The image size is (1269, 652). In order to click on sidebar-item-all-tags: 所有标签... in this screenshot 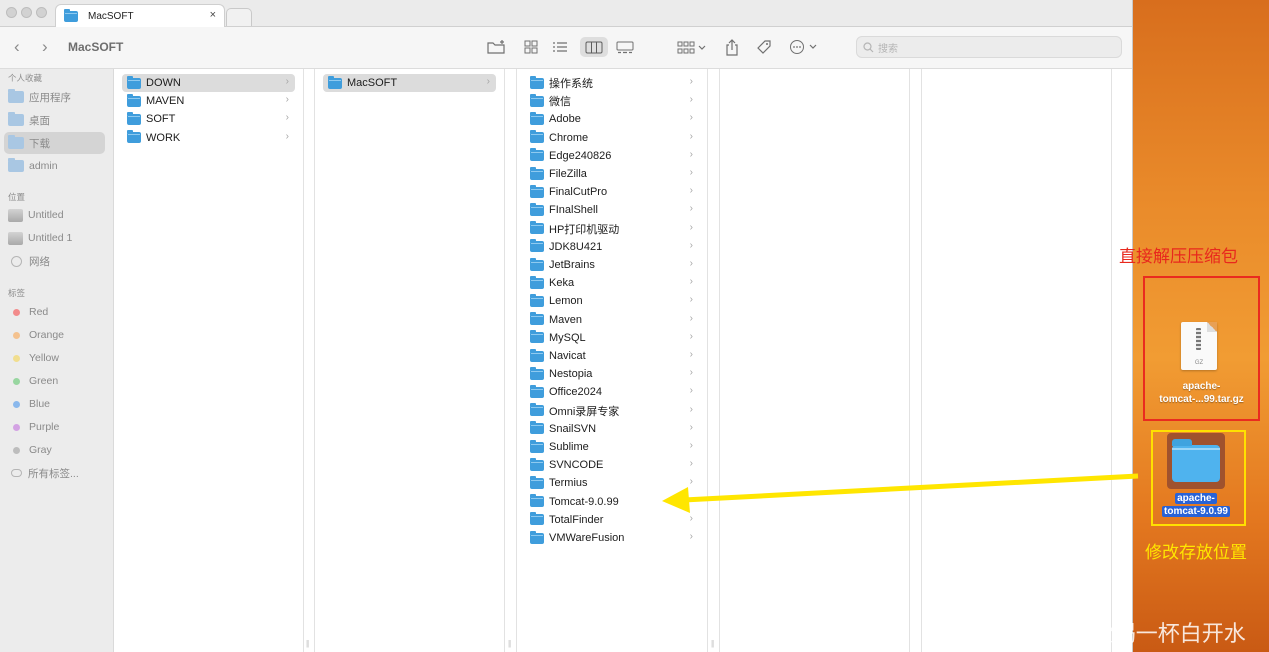, I will do `click(54, 473)`.